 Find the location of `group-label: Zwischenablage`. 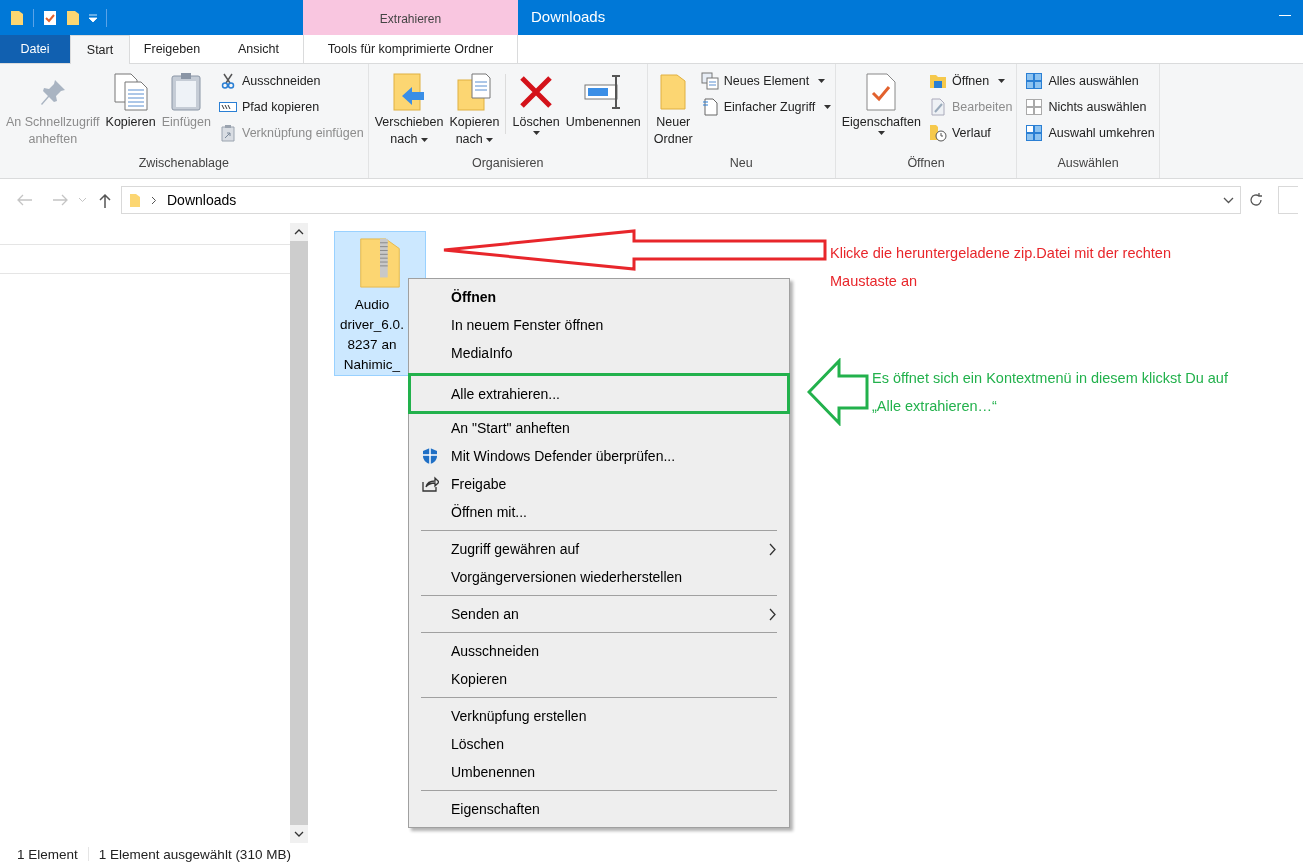

group-label: Zwischenablage is located at coordinates (183, 164).